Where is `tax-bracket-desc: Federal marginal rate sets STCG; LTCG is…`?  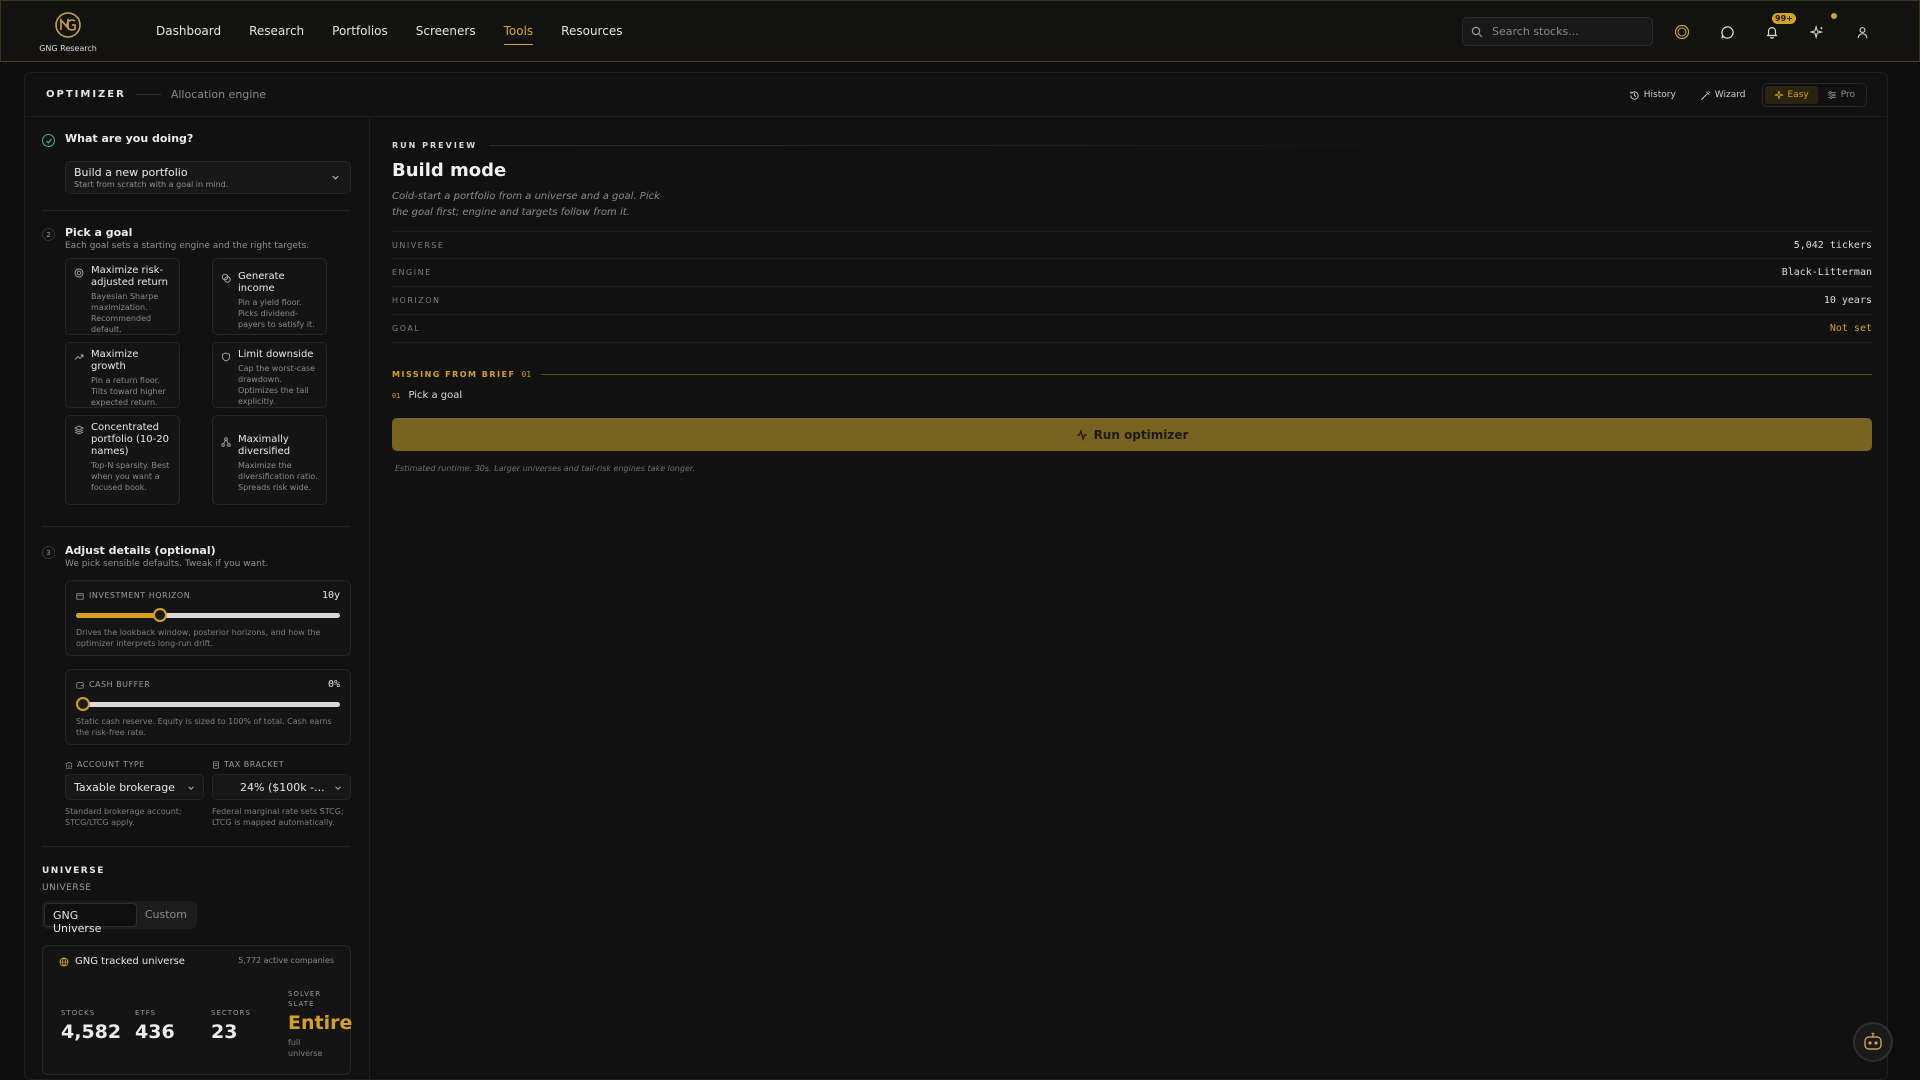
tax-bracket-desc: Federal marginal rate sets STCG; LTCG is… is located at coordinates (278, 817).